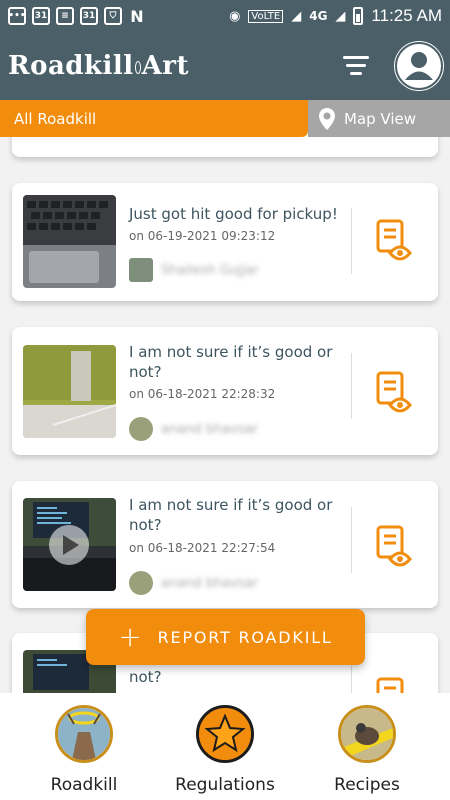  I want to click on clock: 11:25 AM, so click(406, 15).